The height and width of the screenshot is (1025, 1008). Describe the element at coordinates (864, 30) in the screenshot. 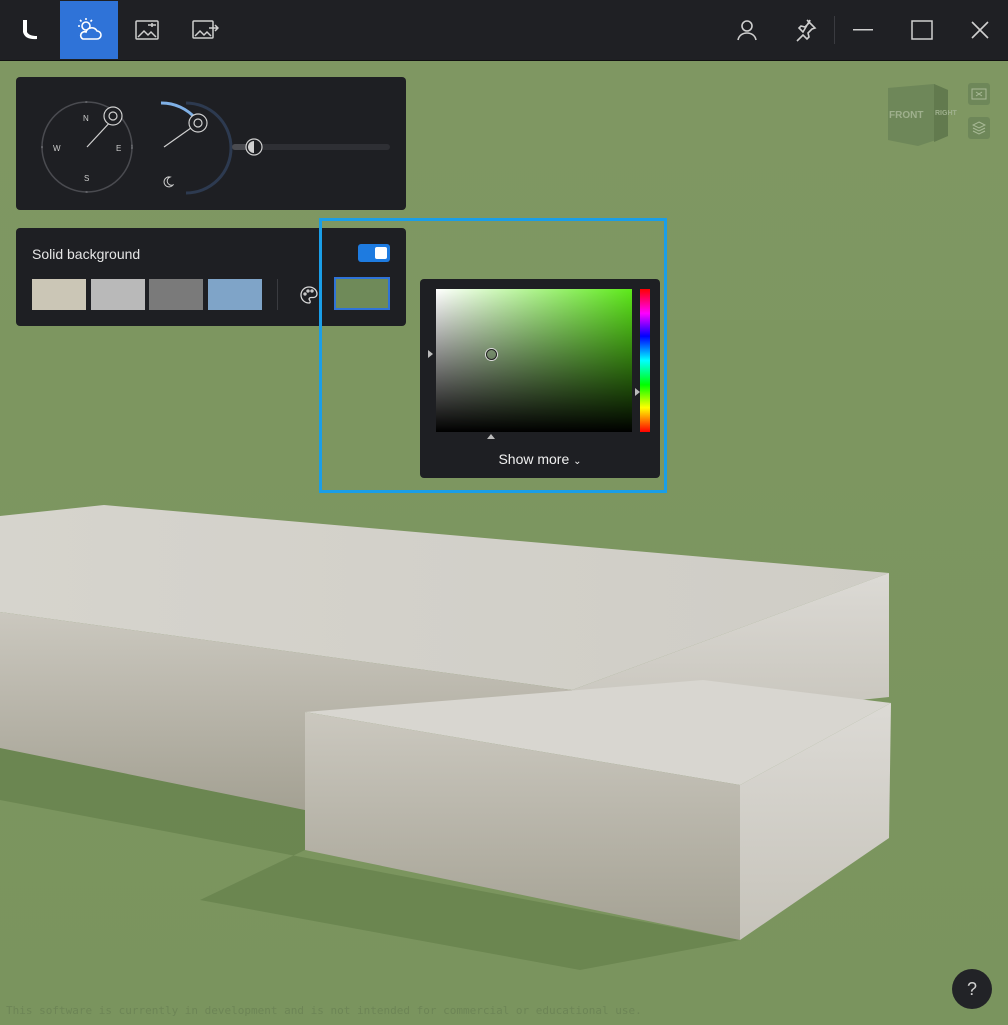

I see `minimize-icon` at that location.